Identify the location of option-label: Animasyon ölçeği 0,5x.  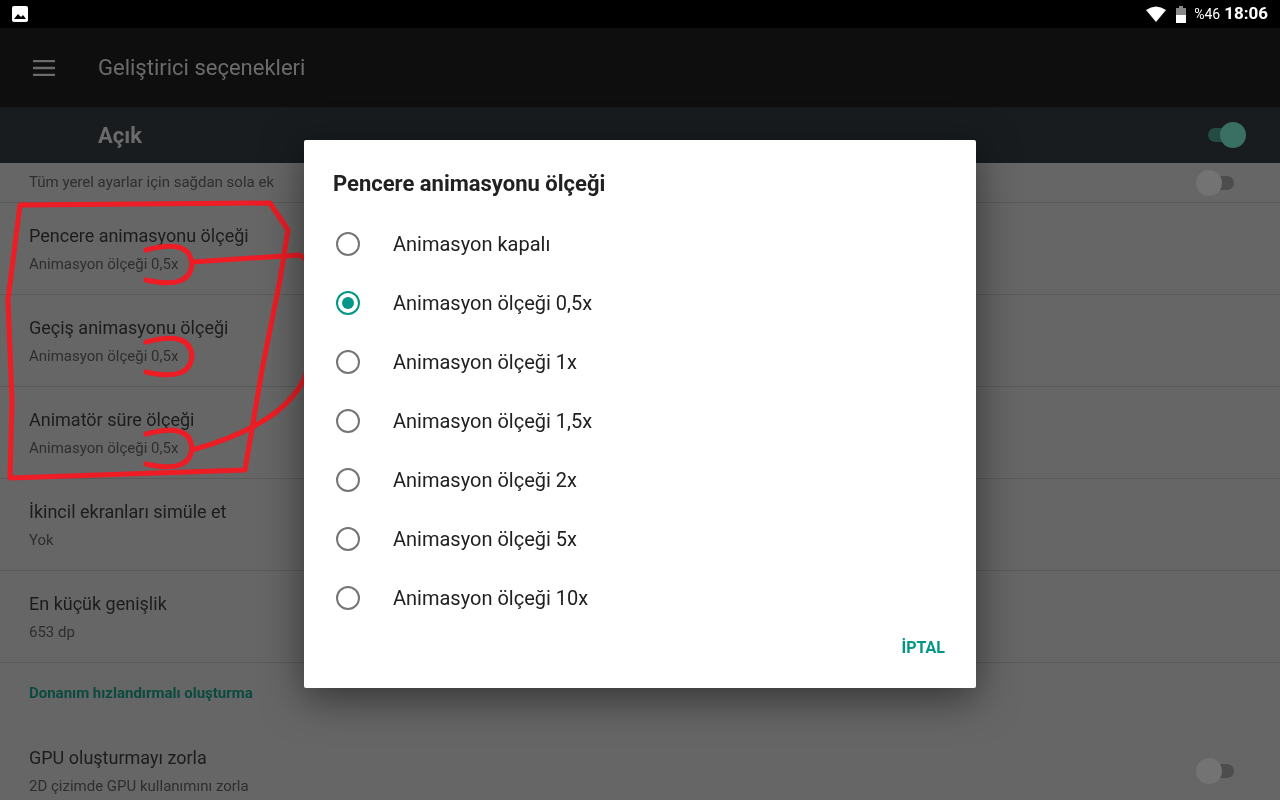
(493, 302).